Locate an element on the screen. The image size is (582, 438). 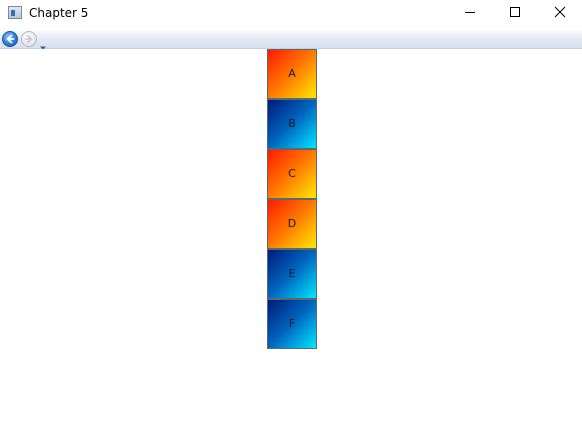
tile-b: B is located at coordinates (292, 124).